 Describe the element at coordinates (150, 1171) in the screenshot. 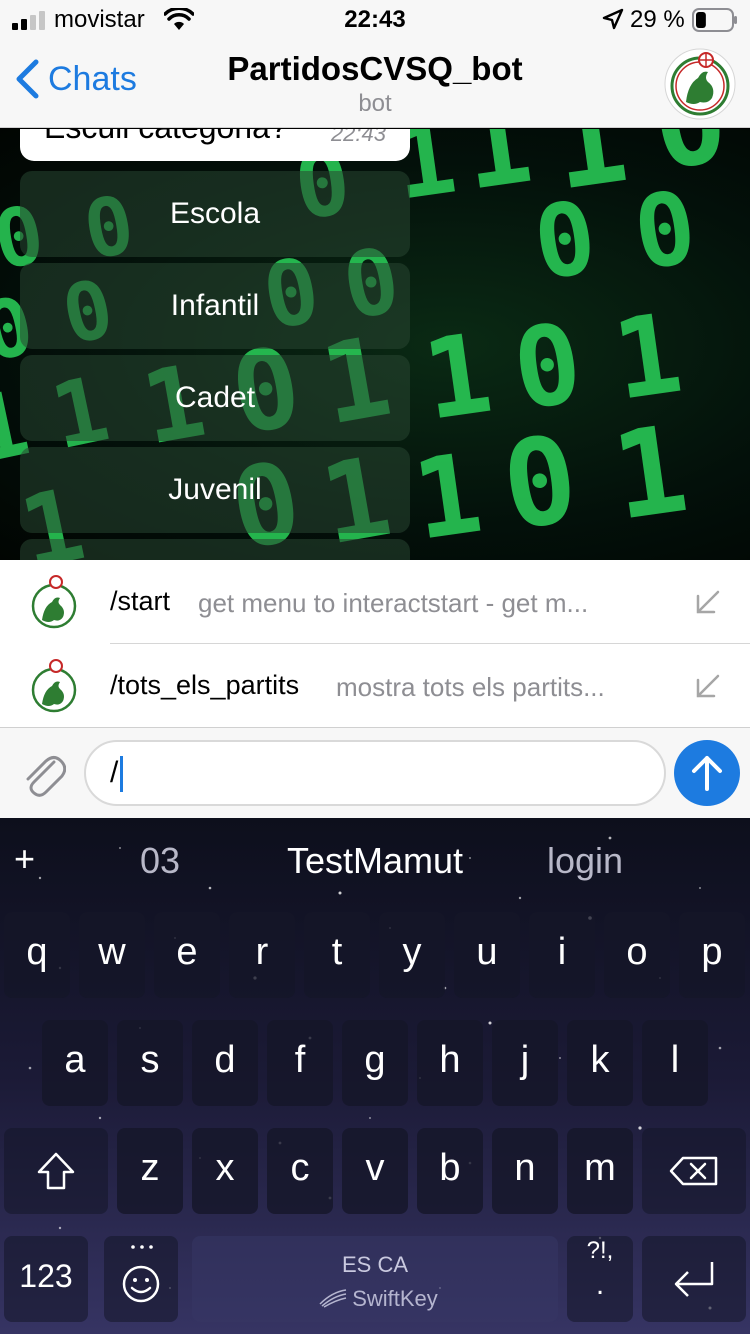

I see `key-z: z` at that location.